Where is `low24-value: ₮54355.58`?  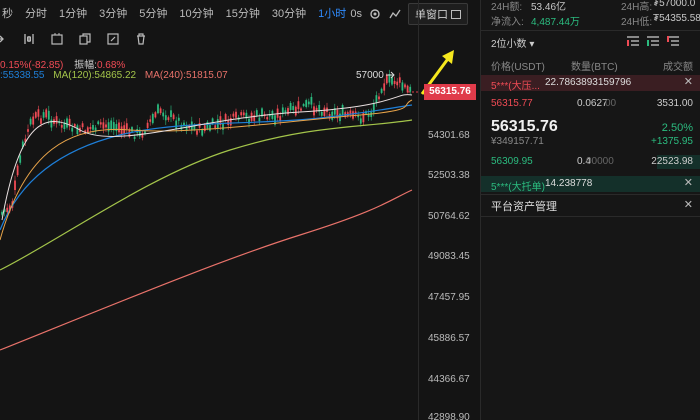 low24-value: ₮54355.58 is located at coordinates (676, 18).